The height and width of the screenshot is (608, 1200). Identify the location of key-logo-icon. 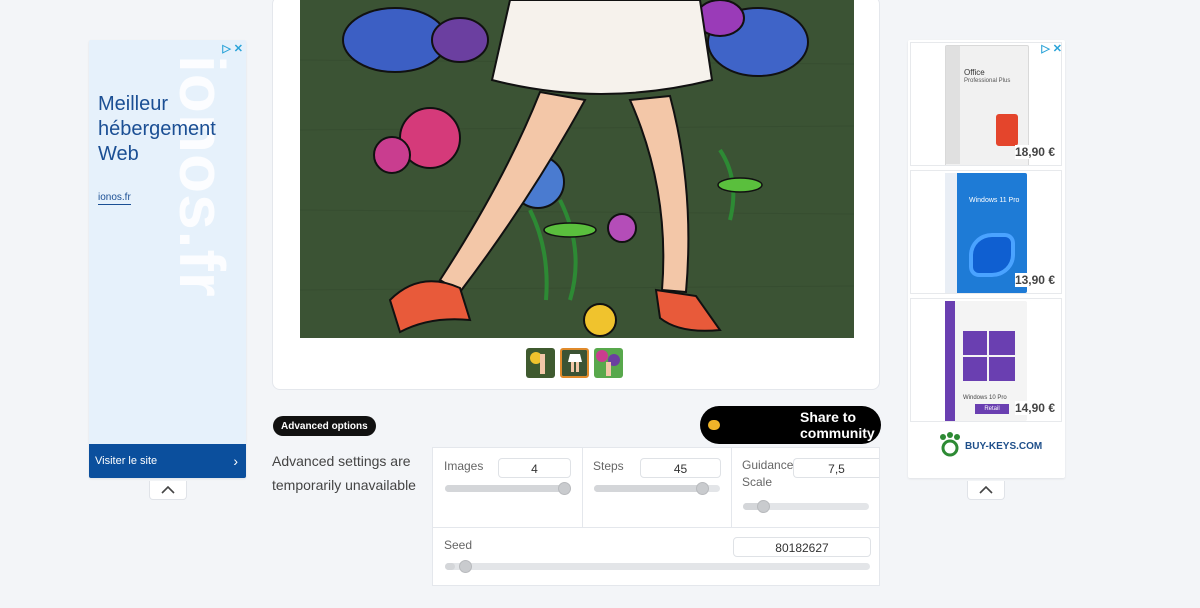
(950, 444).